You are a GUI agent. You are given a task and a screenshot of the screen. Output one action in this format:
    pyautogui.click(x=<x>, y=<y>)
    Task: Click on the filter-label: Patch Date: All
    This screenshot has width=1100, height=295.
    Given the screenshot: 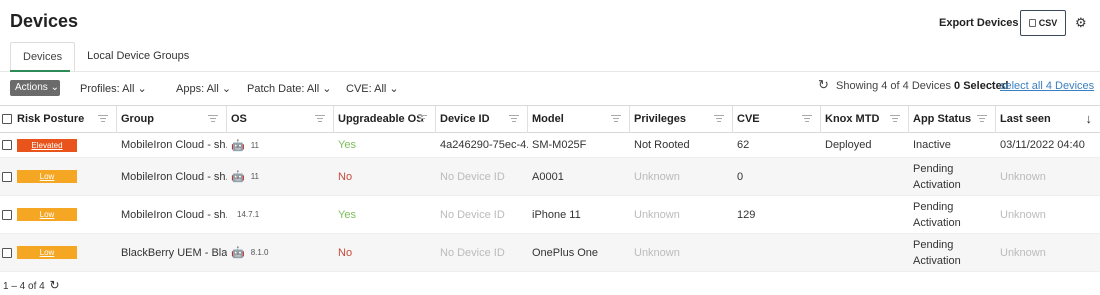 What is the action you would take?
    pyautogui.click(x=283, y=89)
    